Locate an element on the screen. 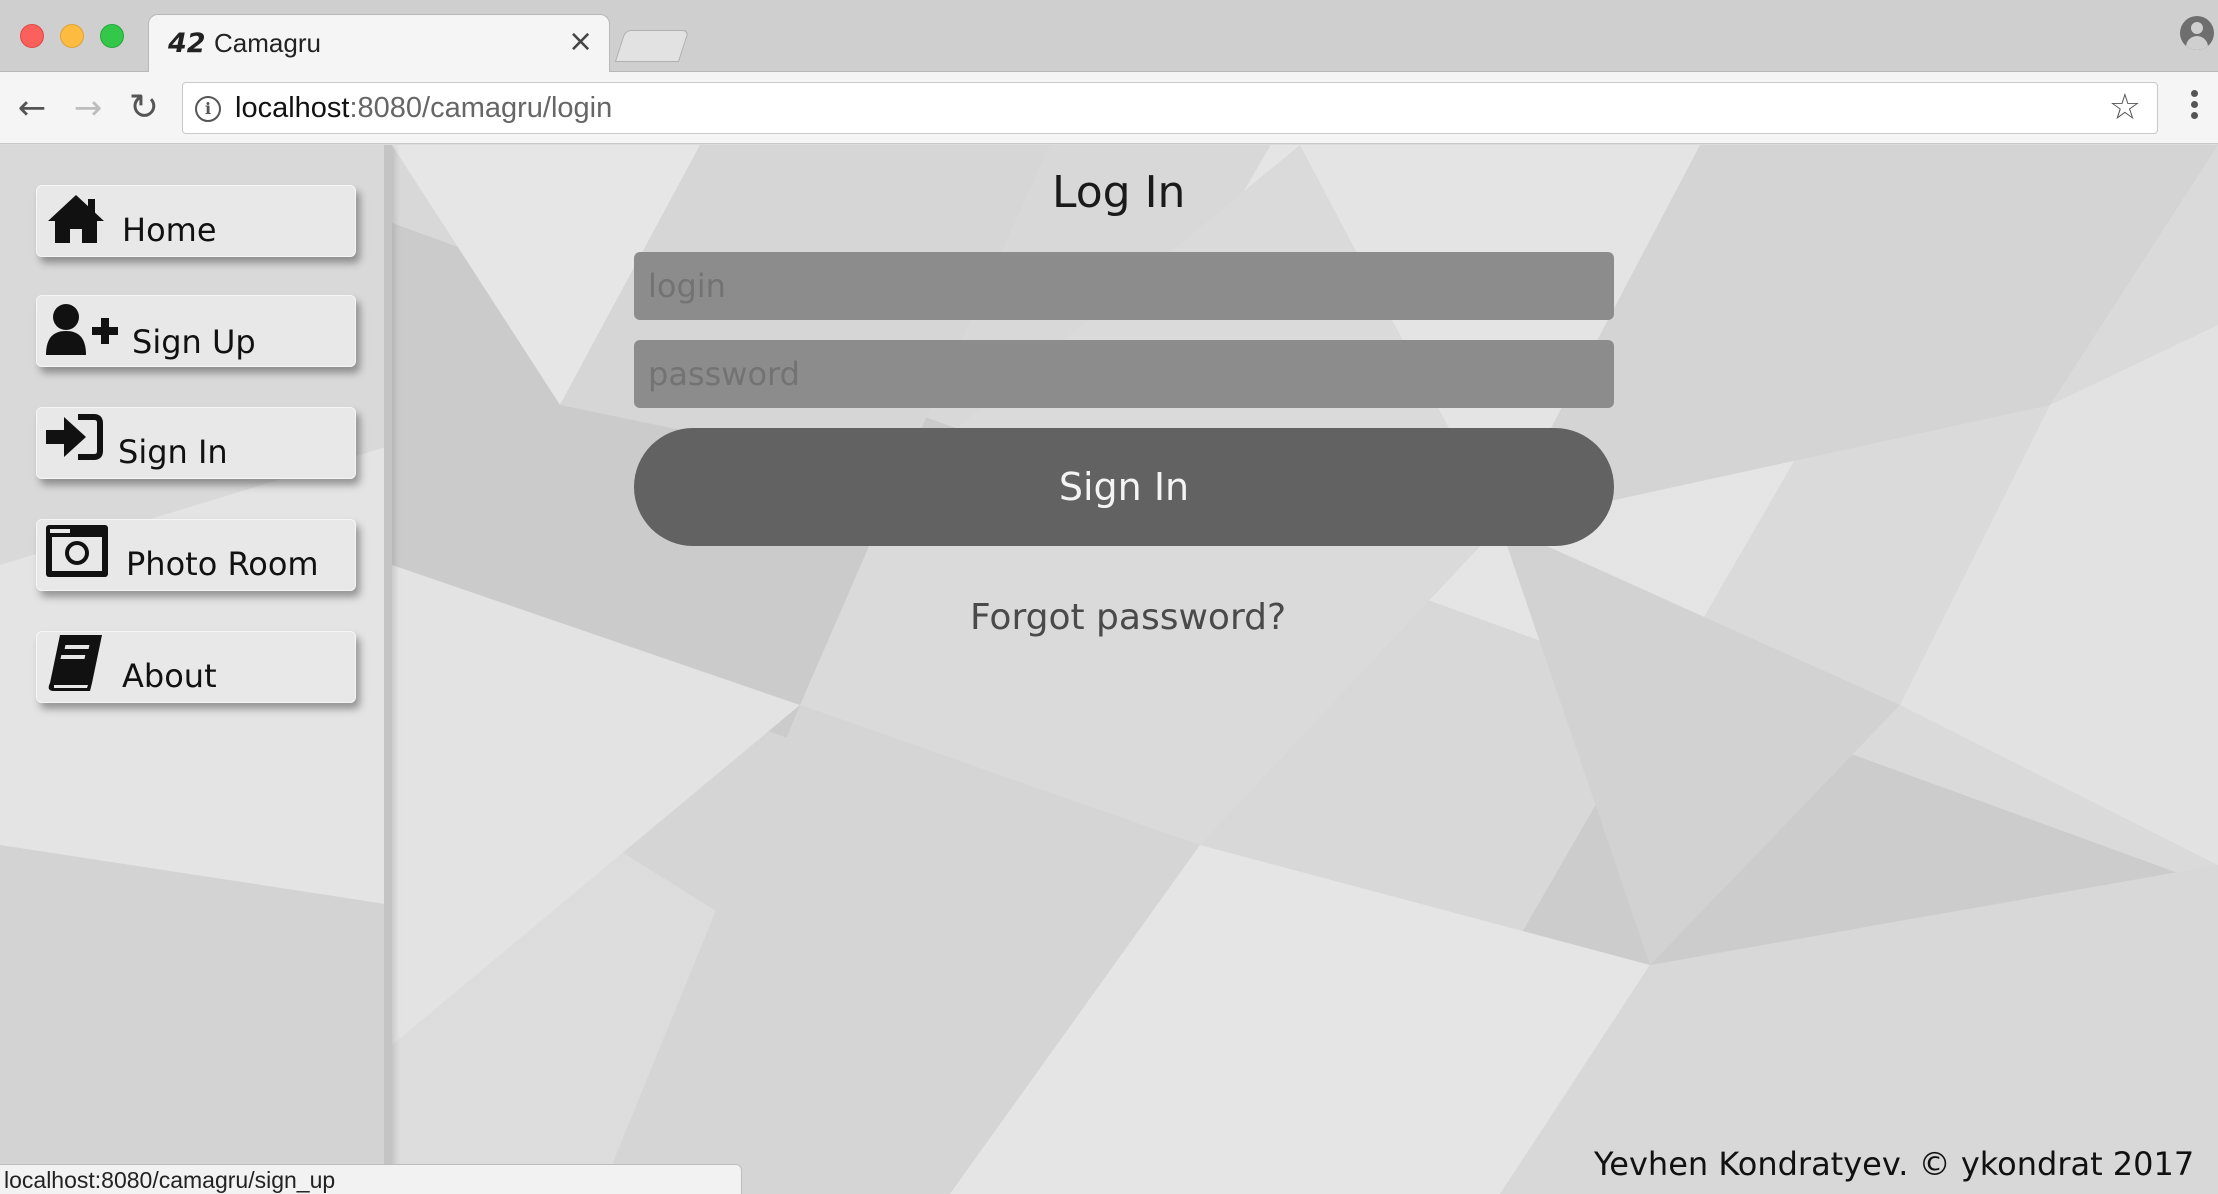 The height and width of the screenshot is (1194, 2218). sidebar-item-sign-up: Sign Up is located at coordinates (196, 331).